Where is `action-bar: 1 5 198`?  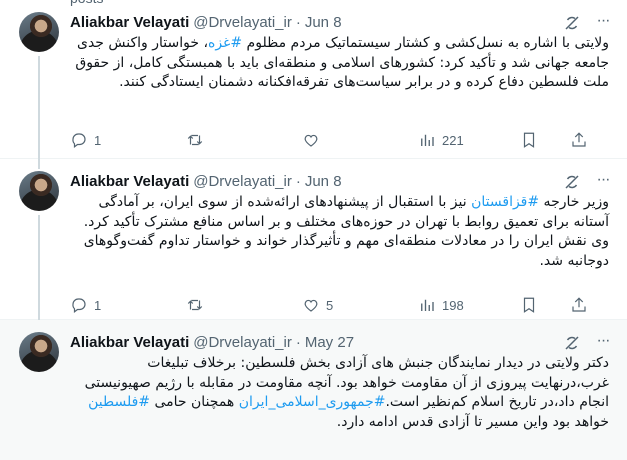
action-bar: 1 5 198 is located at coordinates (339, 305).